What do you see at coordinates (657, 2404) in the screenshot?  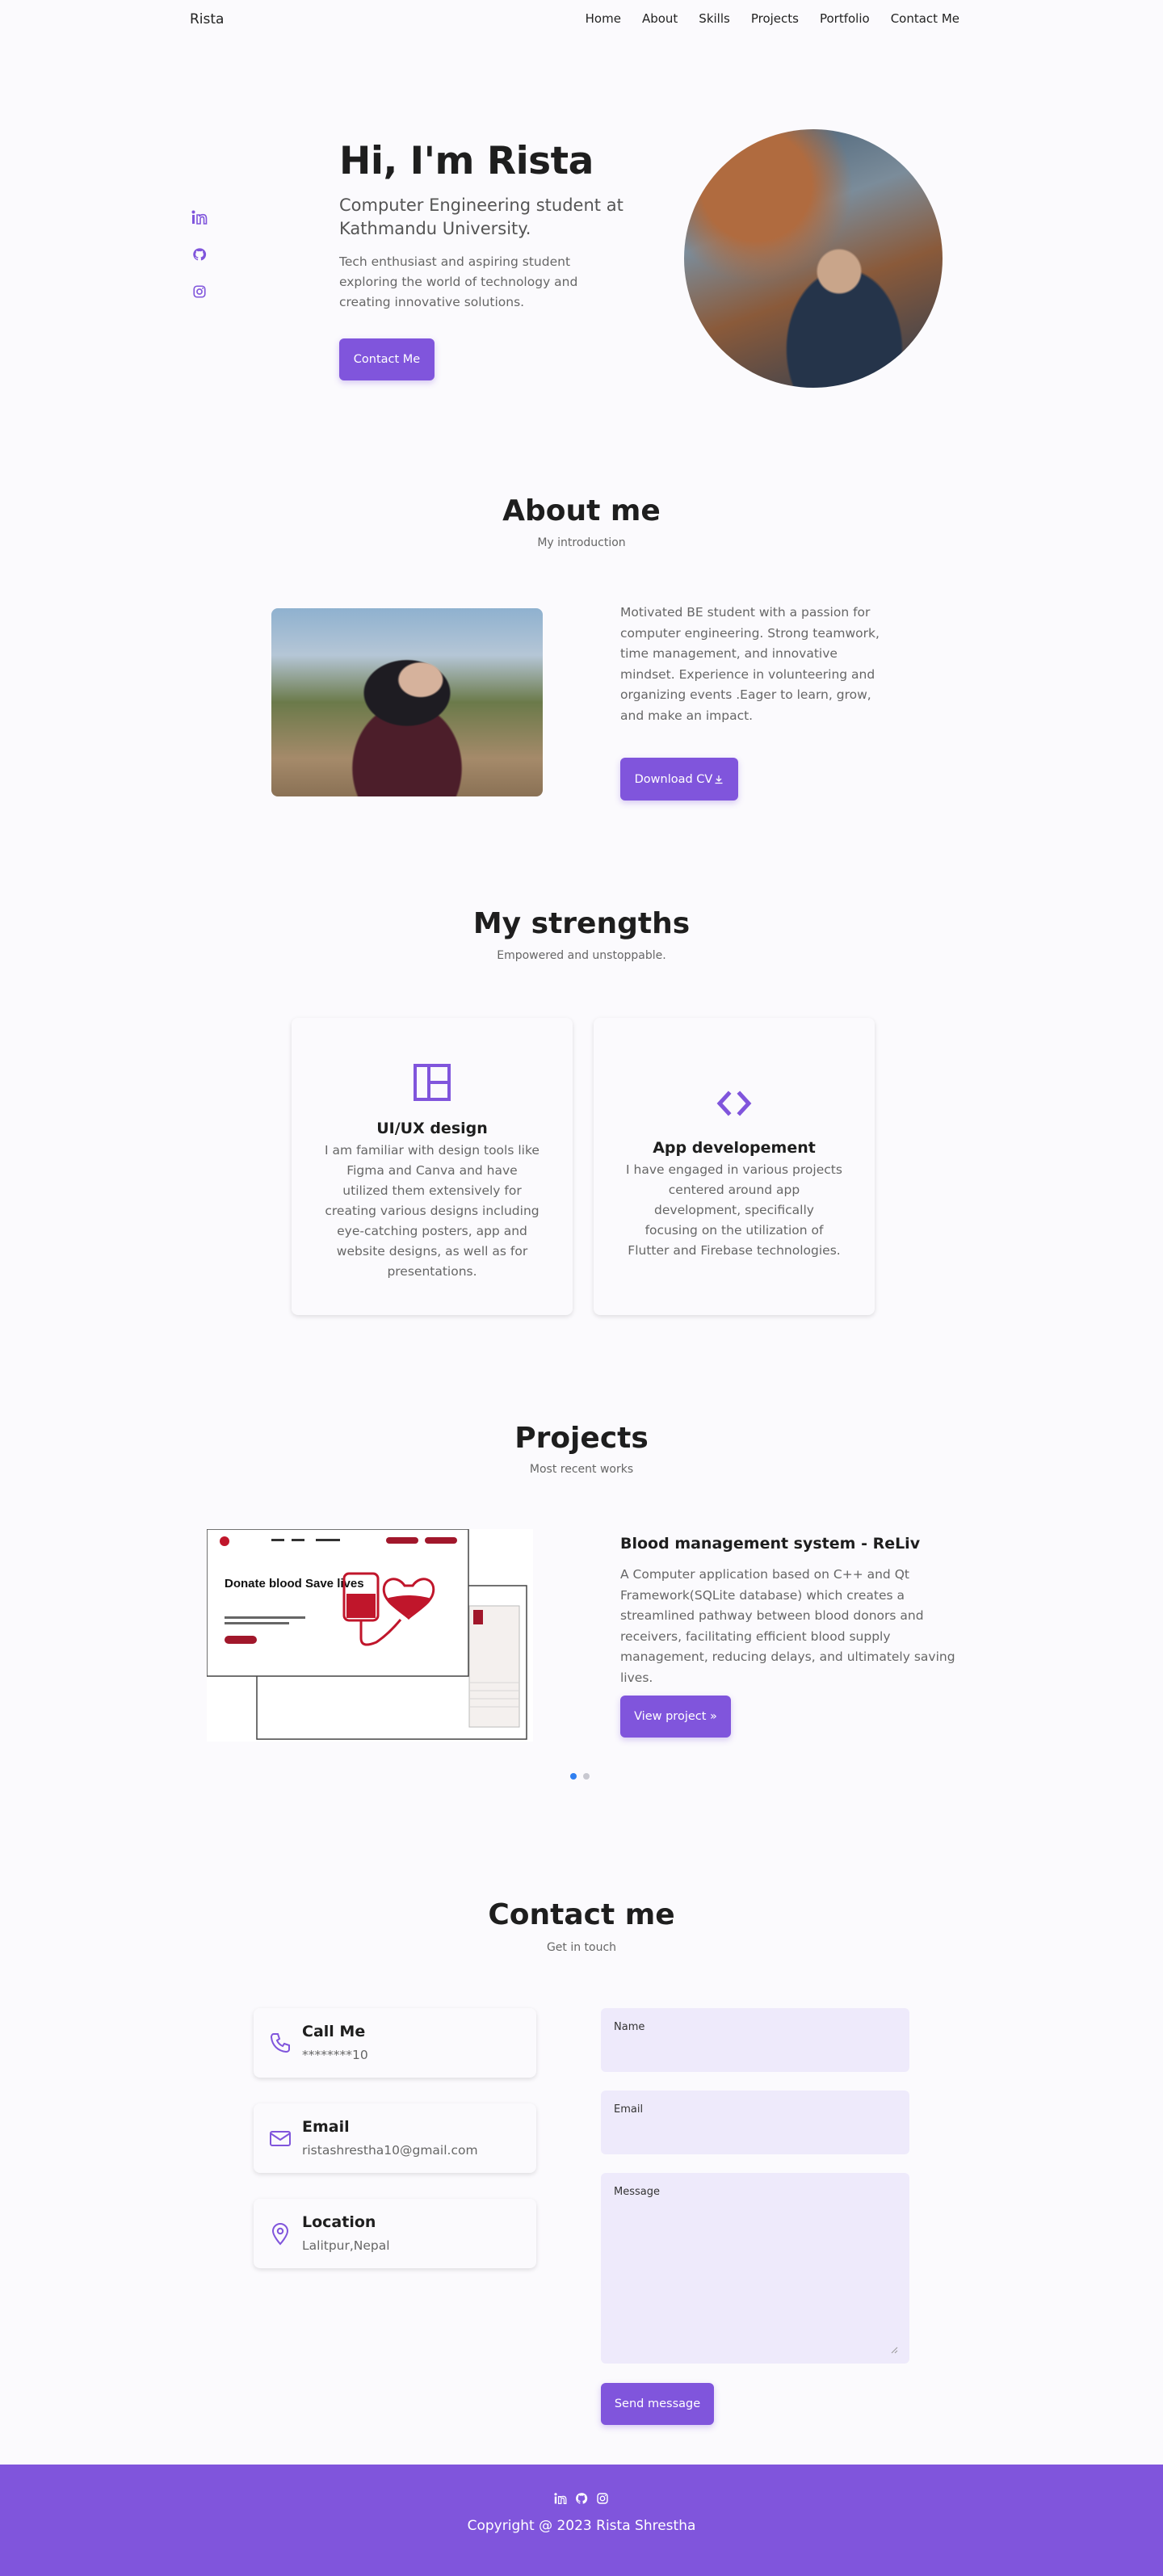 I see `send-message-button: Send message` at bounding box center [657, 2404].